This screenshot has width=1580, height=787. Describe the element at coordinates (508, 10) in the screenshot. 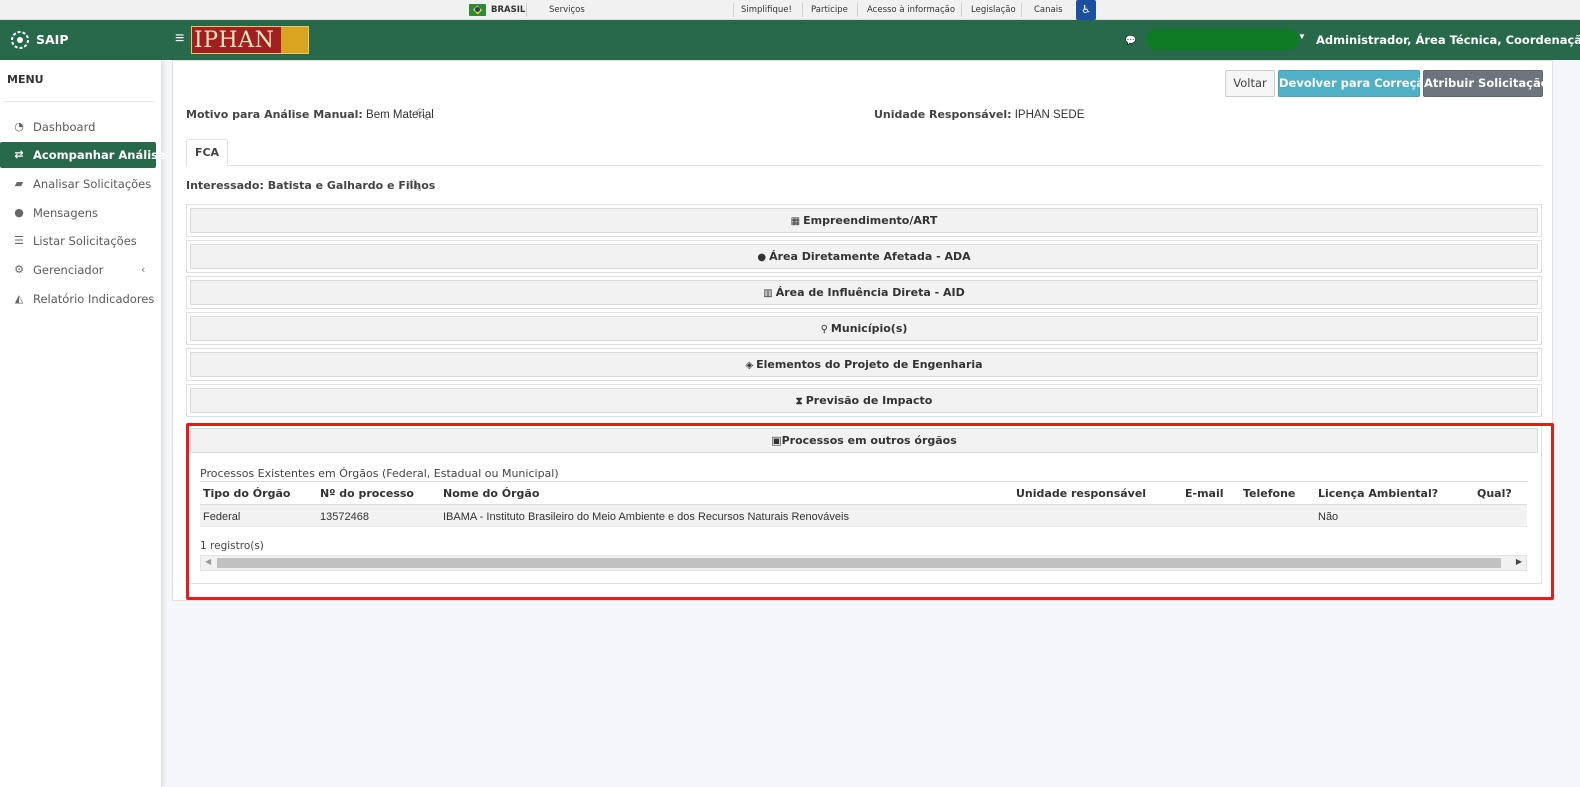

I see `gov-country-link: BRASIL` at that location.